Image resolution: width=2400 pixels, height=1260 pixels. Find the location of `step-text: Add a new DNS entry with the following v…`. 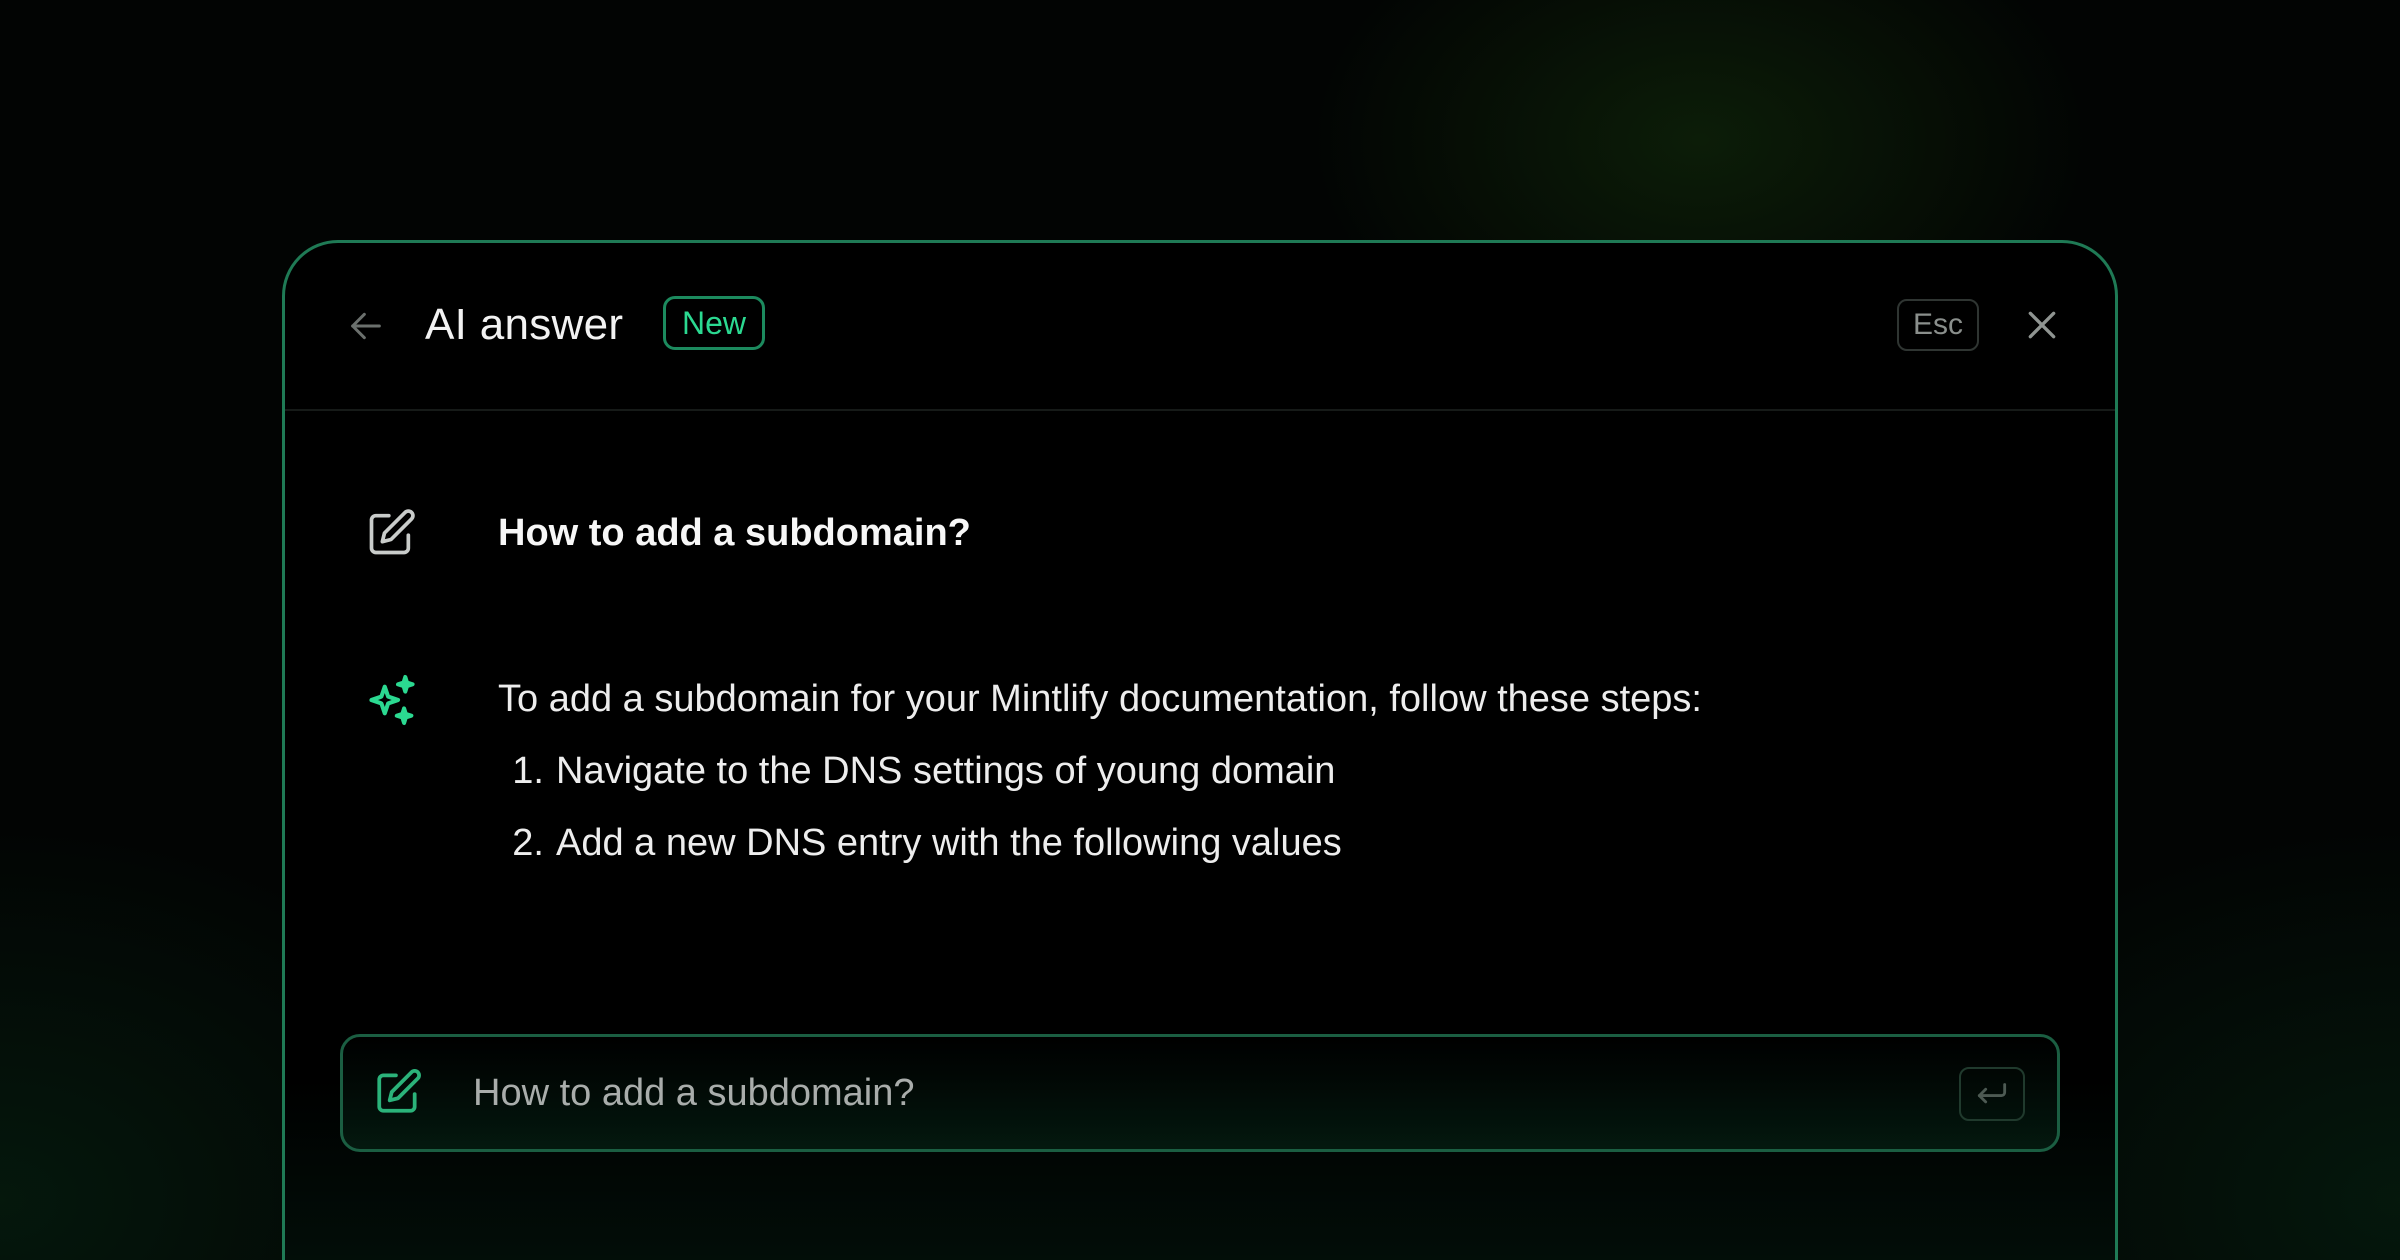

step-text: Add a new DNS entry with the following v… is located at coordinates (949, 843).